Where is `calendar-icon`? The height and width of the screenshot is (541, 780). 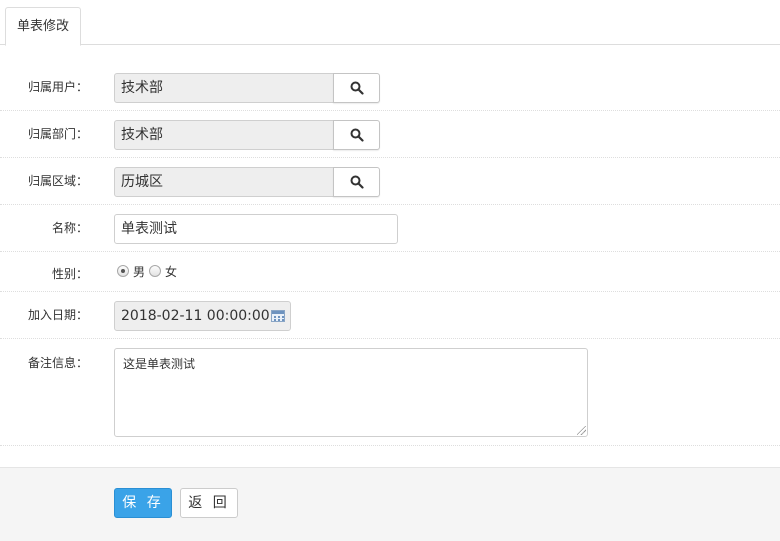 calendar-icon is located at coordinates (278, 316).